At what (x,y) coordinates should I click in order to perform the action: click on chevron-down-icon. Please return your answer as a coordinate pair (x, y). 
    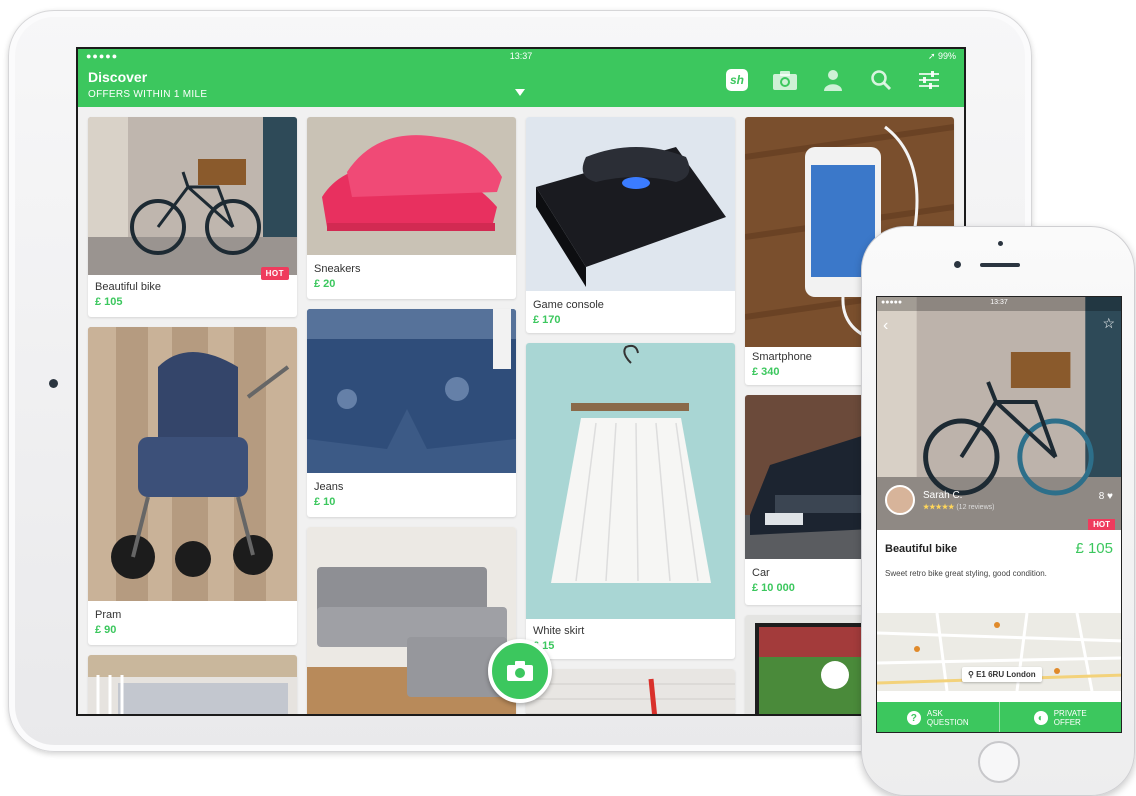
    Looking at the image, I should click on (520, 92).